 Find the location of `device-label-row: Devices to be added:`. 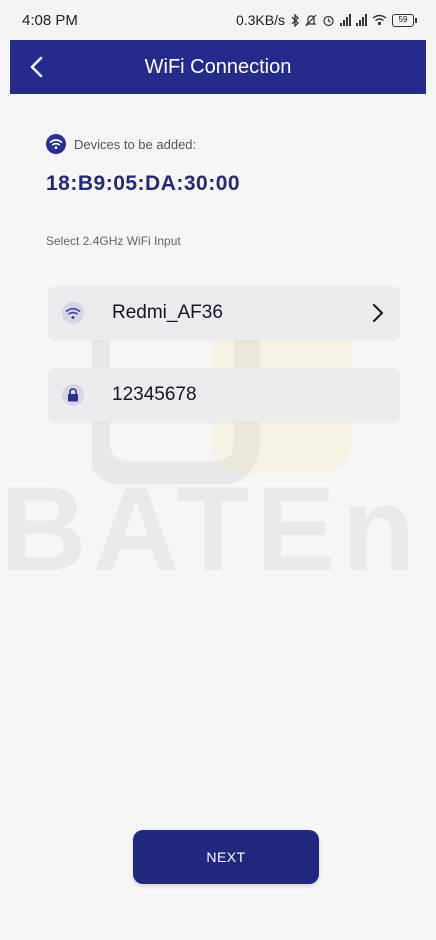

device-label-row: Devices to be added: is located at coordinates (121, 144).